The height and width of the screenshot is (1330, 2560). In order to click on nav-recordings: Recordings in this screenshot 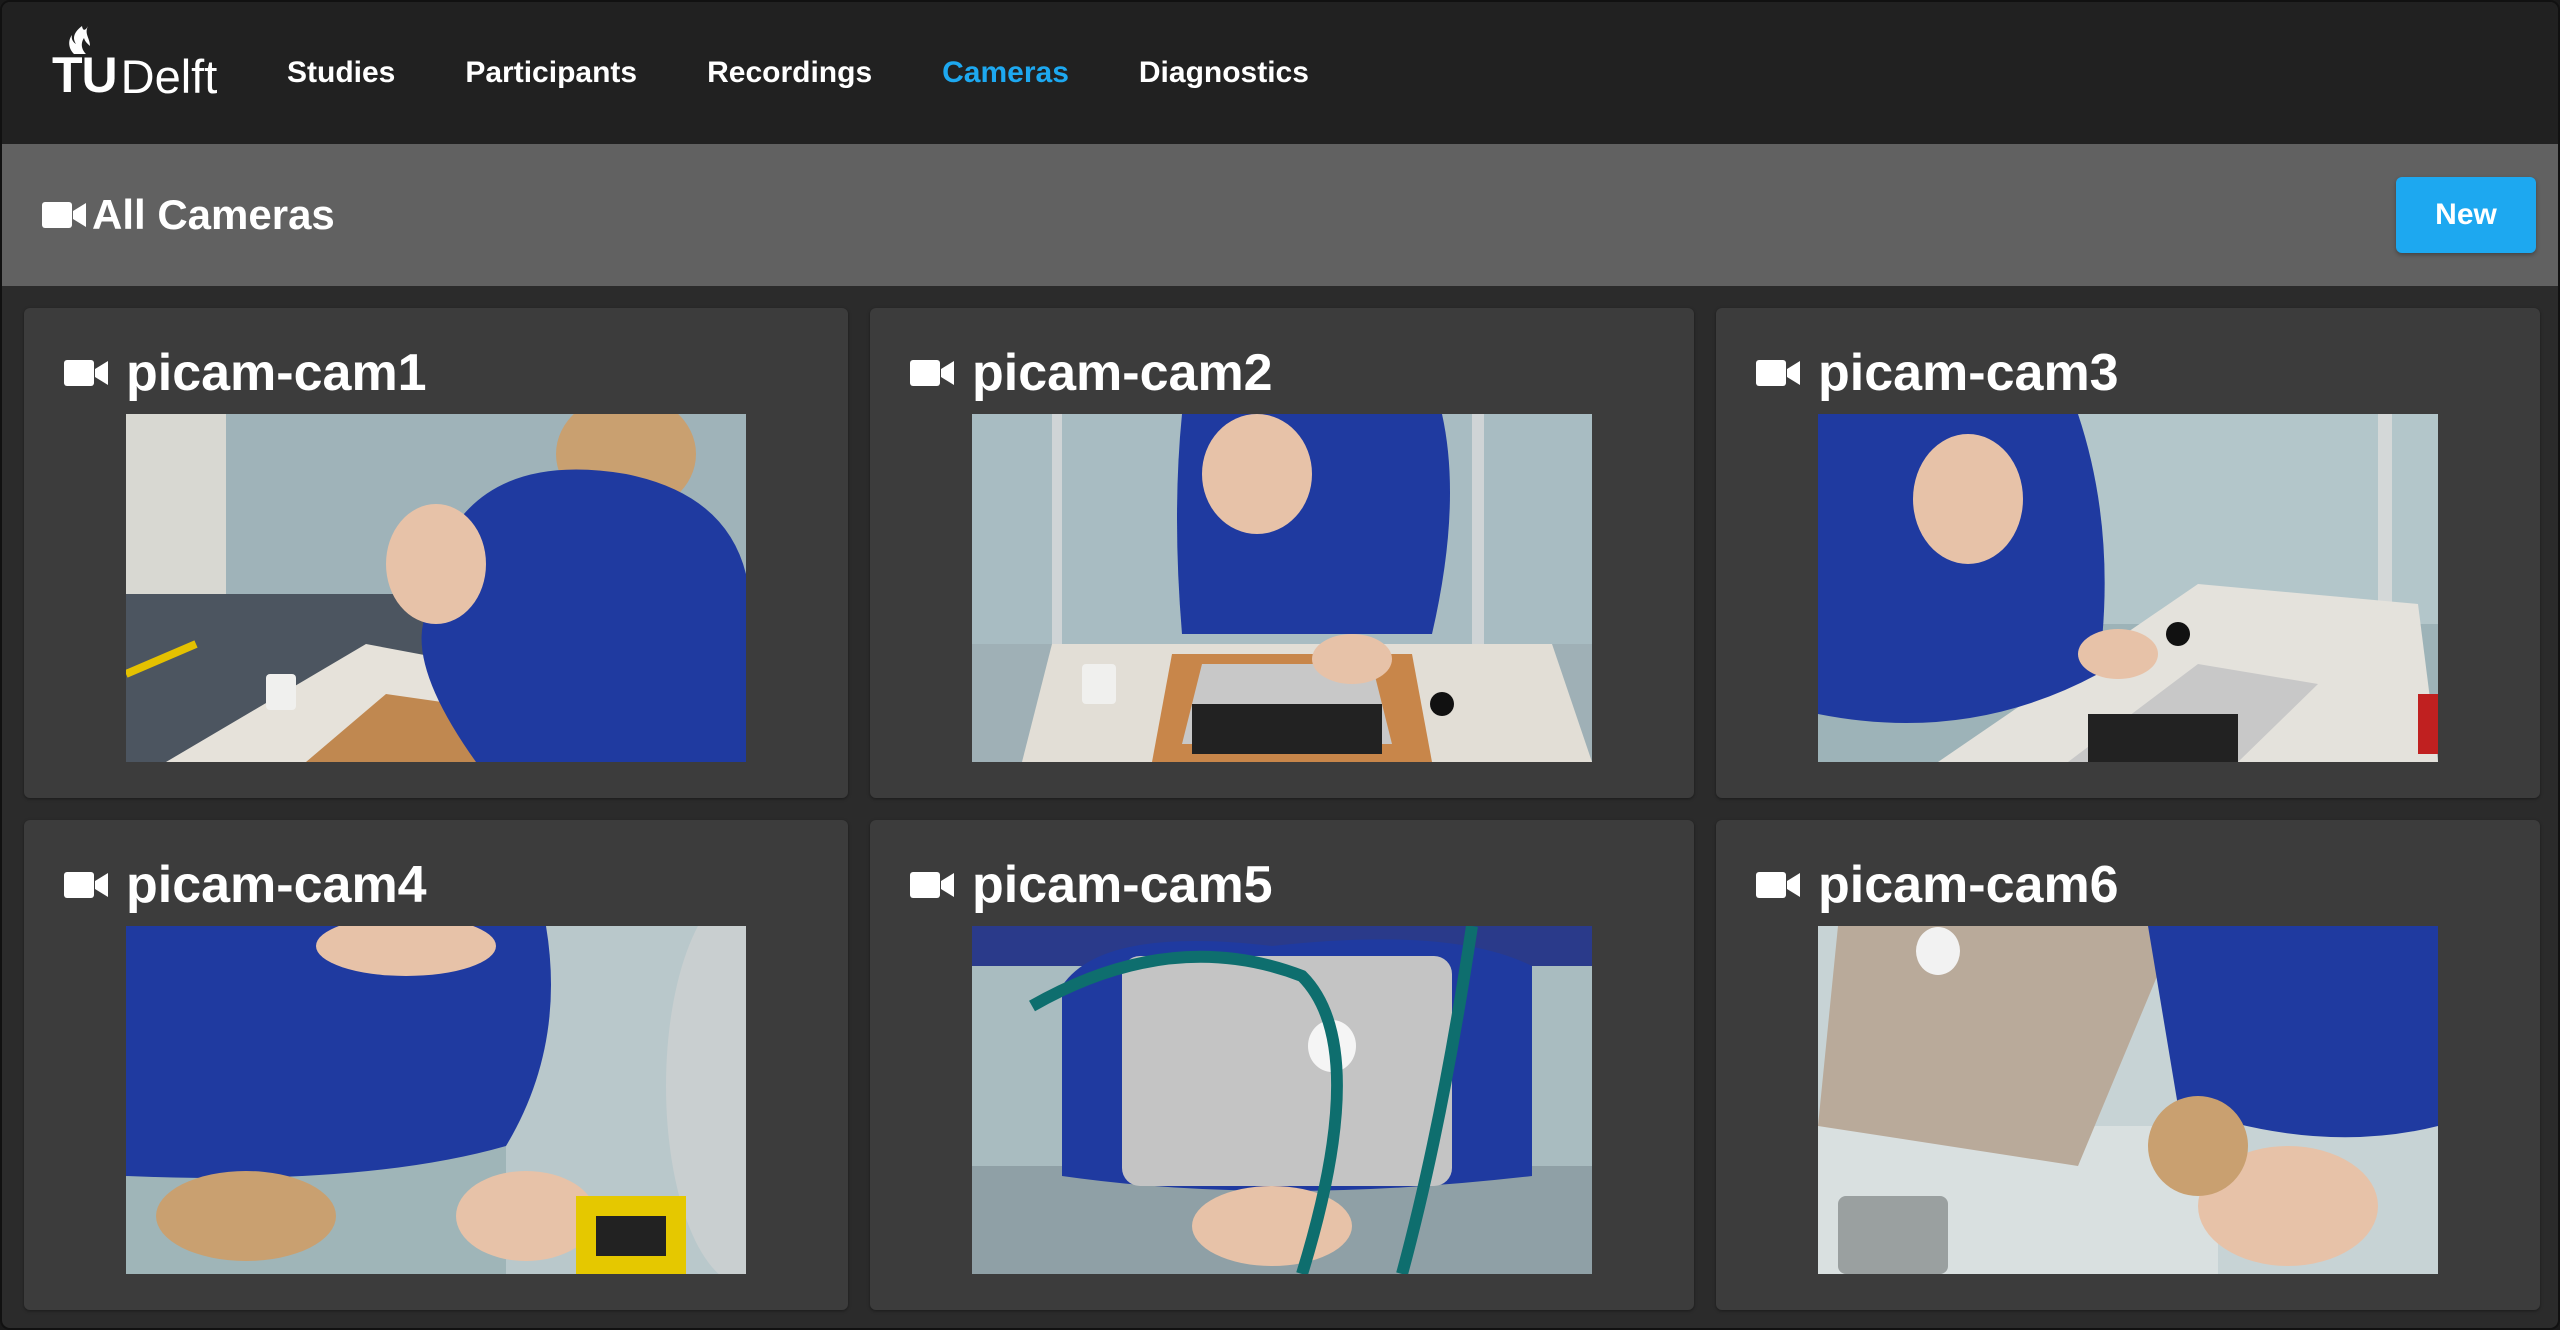, I will do `click(789, 73)`.